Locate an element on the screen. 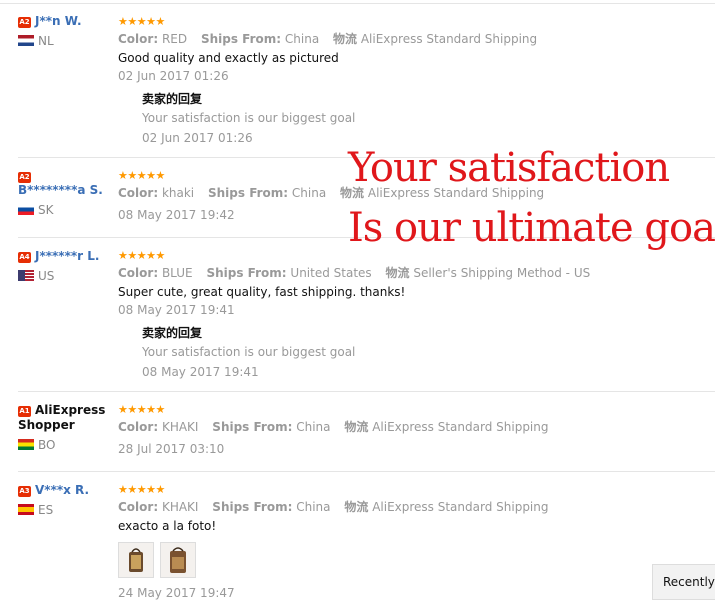 The height and width of the screenshot is (601, 715). review-date: 08 May 2017 19:41 is located at coordinates (176, 310).